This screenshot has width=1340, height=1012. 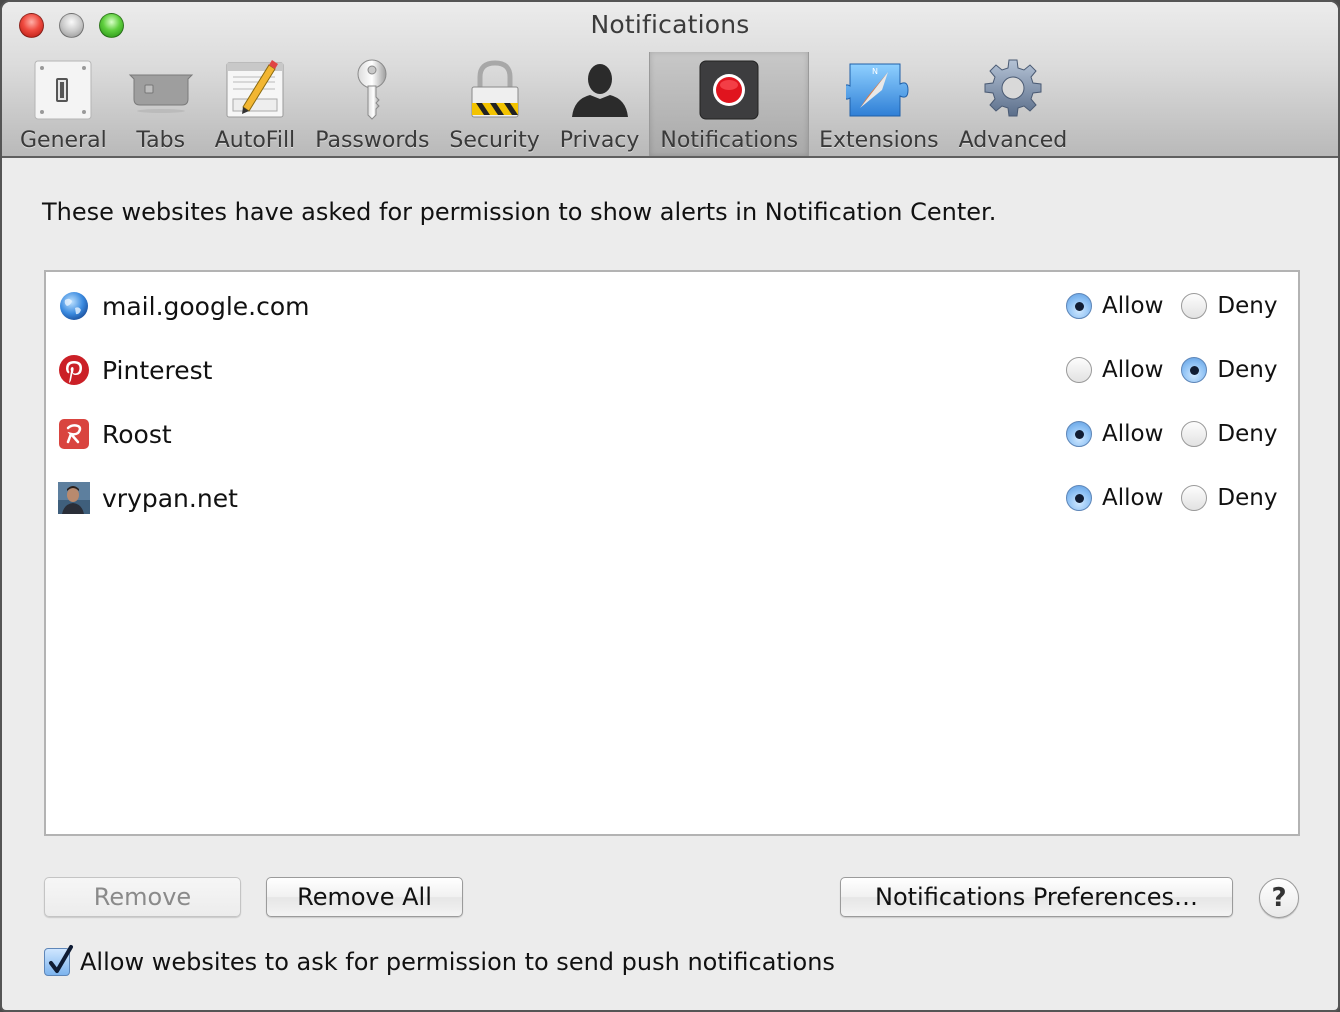 I want to click on tab-label: Tabs, so click(x=161, y=140).